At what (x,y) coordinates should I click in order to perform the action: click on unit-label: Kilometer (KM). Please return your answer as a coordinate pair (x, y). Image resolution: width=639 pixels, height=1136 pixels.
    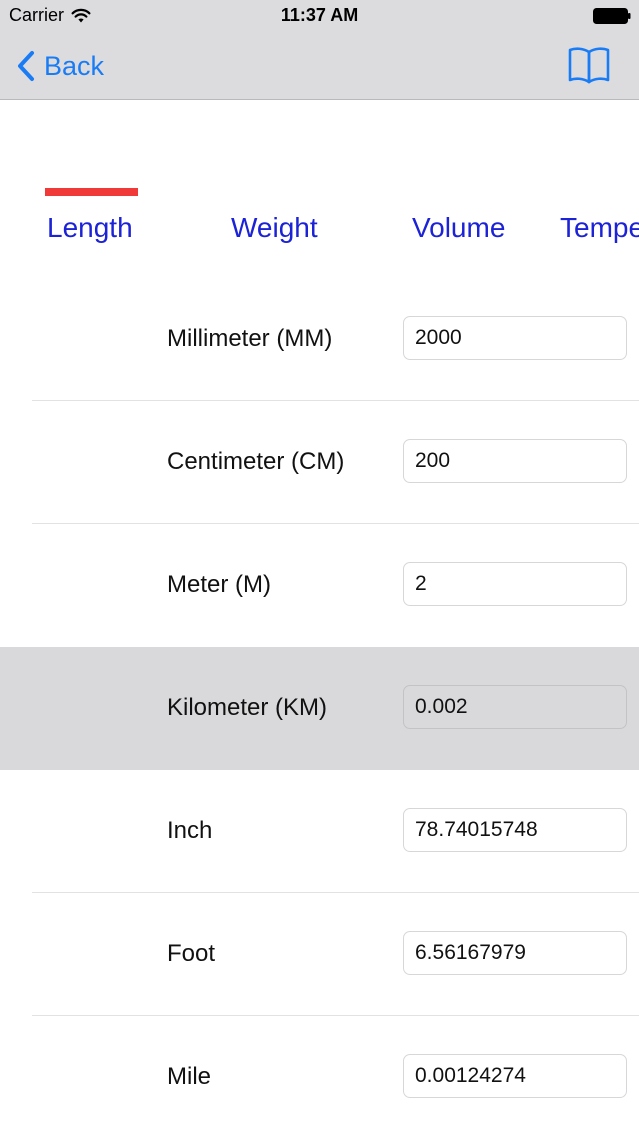
    Looking at the image, I should click on (247, 707).